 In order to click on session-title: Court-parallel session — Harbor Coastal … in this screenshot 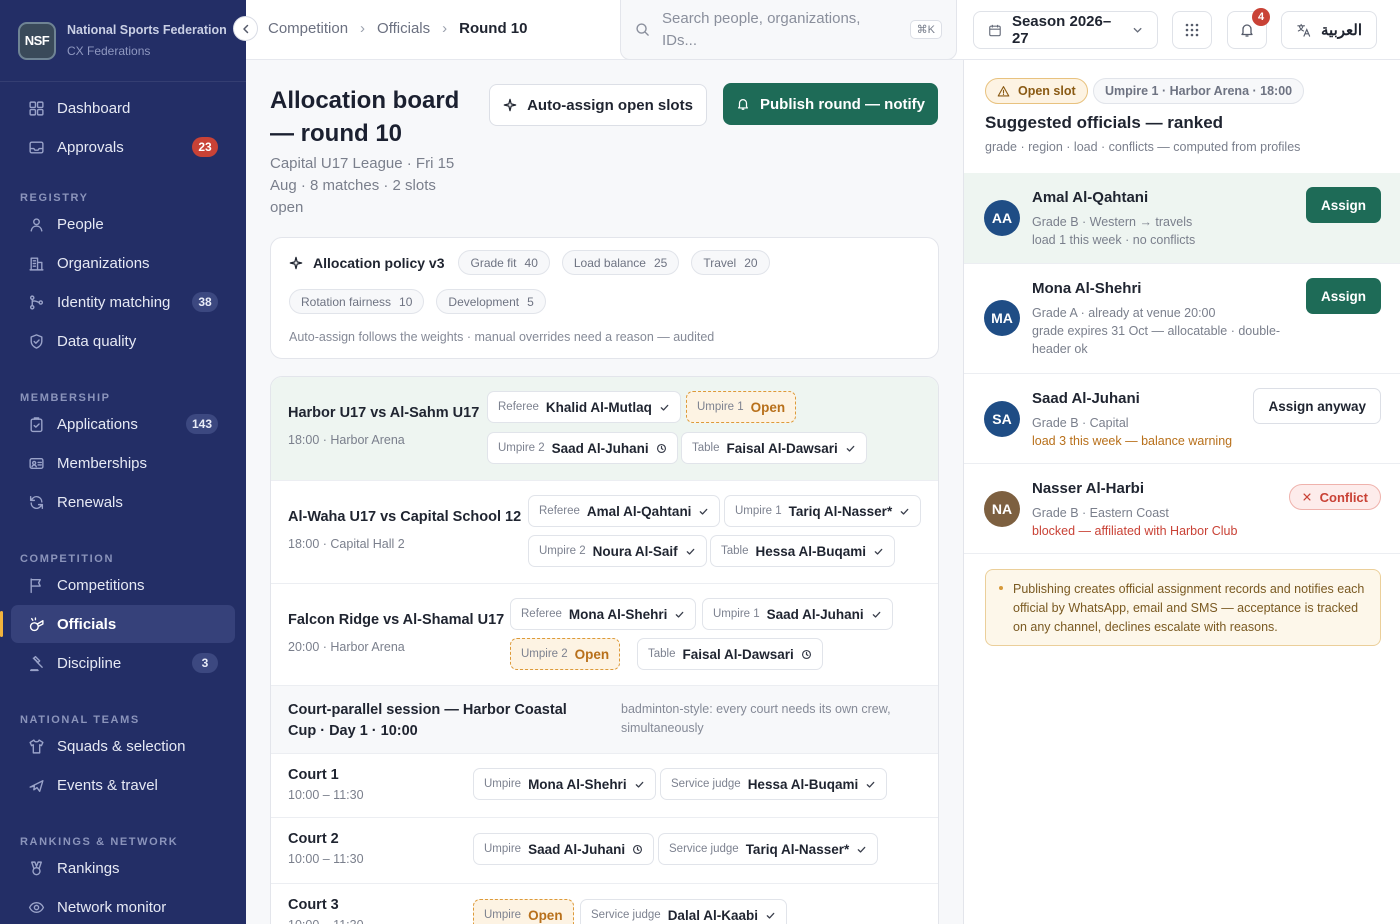, I will do `click(427, 720)`.